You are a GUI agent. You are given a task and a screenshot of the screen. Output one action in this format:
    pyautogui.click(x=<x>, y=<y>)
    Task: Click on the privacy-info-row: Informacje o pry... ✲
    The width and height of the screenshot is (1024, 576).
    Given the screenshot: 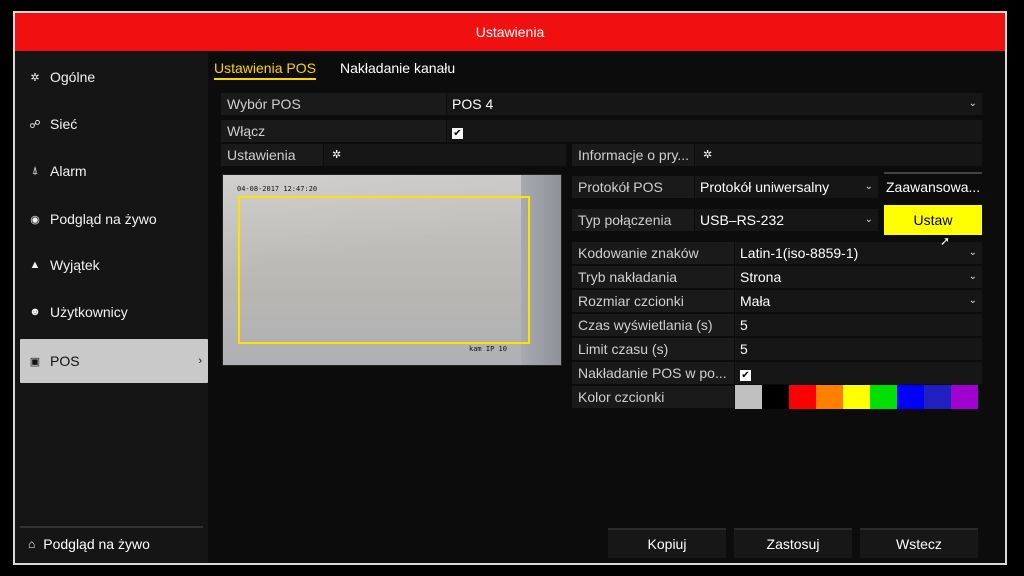 What is the action you would take?
    pyautogui.click(x=777, y=155)
    